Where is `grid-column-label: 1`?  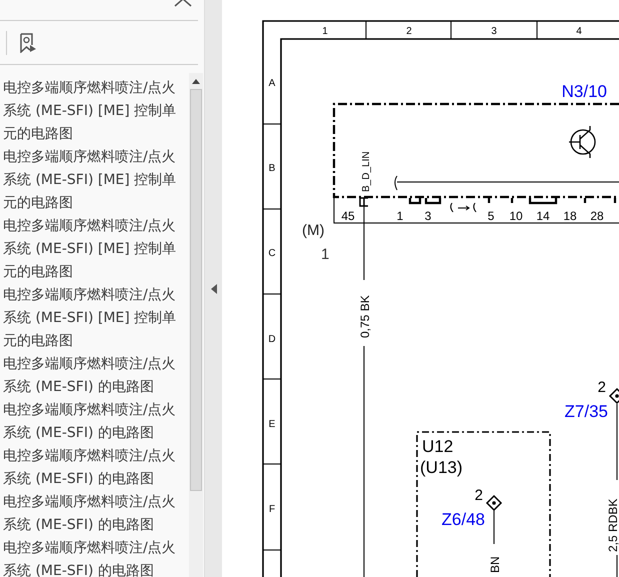 grid-column-label: 1 is located at coordinates (325, 31).